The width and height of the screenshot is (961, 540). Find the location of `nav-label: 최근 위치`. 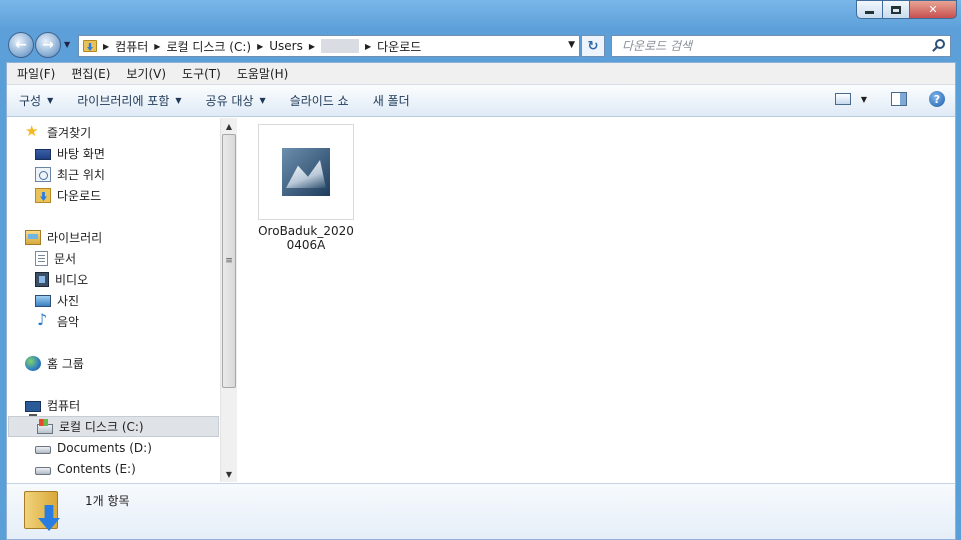

nav-label: 최근 위치 is located at coordinates (81, 175).